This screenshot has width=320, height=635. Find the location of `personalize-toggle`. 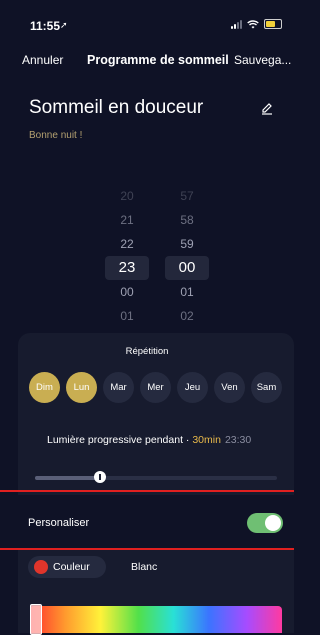

personalize-toggle is located at coordinates (265, 523).